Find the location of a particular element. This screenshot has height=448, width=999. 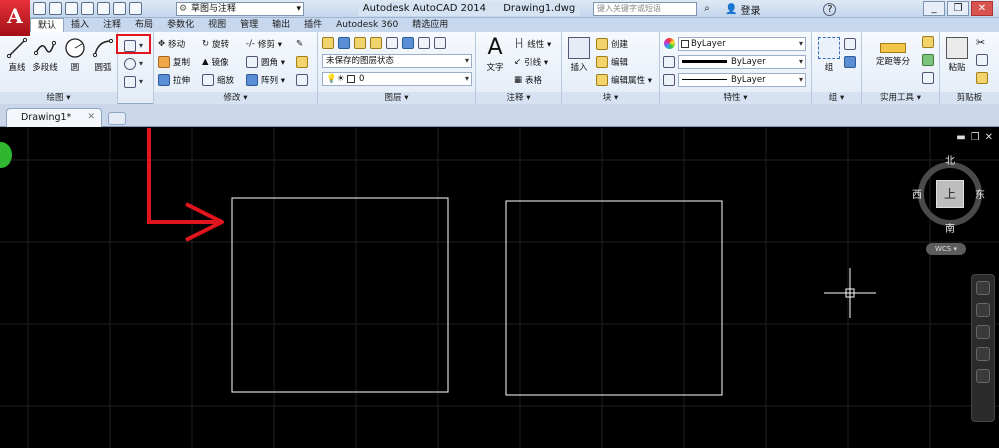

viewcube-face-top: 上 is located at coordinates (950, 194).